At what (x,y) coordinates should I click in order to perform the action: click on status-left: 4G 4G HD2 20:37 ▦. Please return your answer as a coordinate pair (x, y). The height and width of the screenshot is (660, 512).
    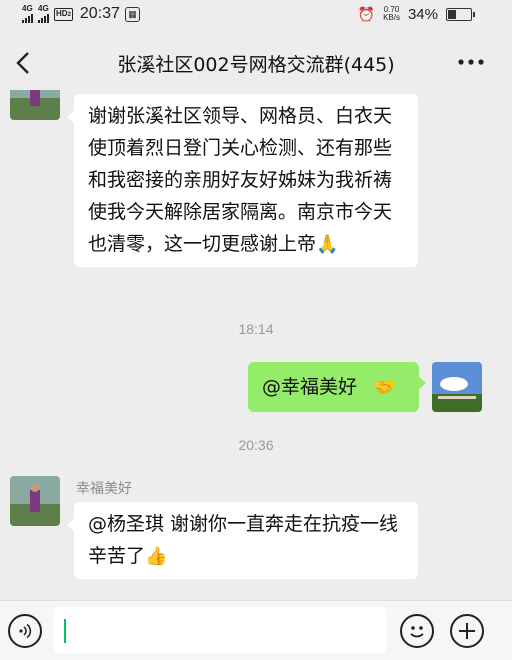
    Looking at the image, I should click on (81, 14).